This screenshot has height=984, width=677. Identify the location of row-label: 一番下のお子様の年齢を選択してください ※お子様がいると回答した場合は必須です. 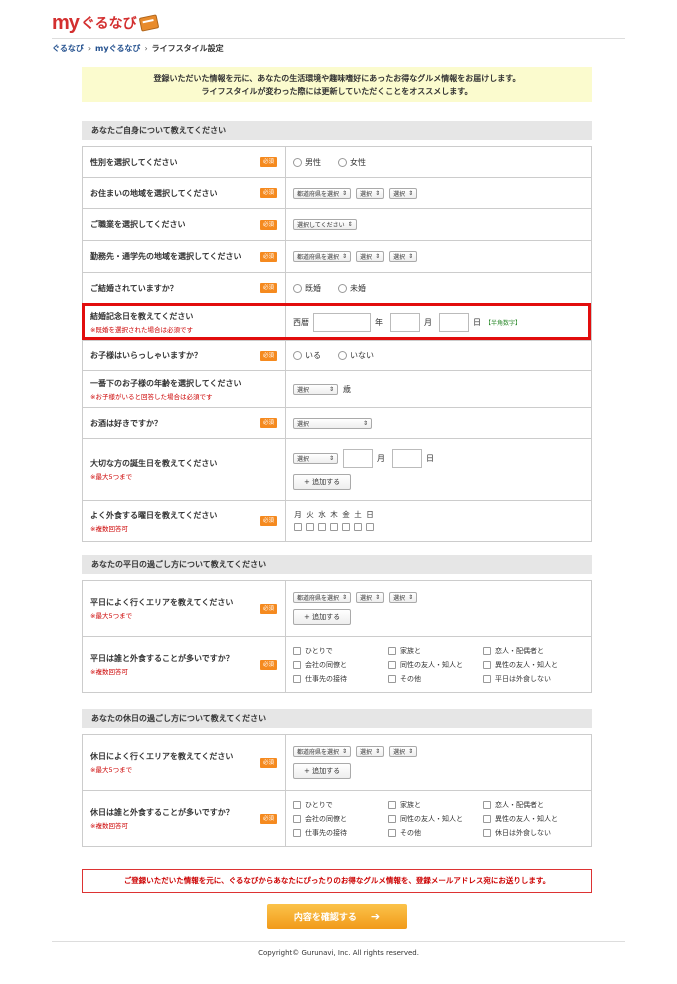
(184, 389).